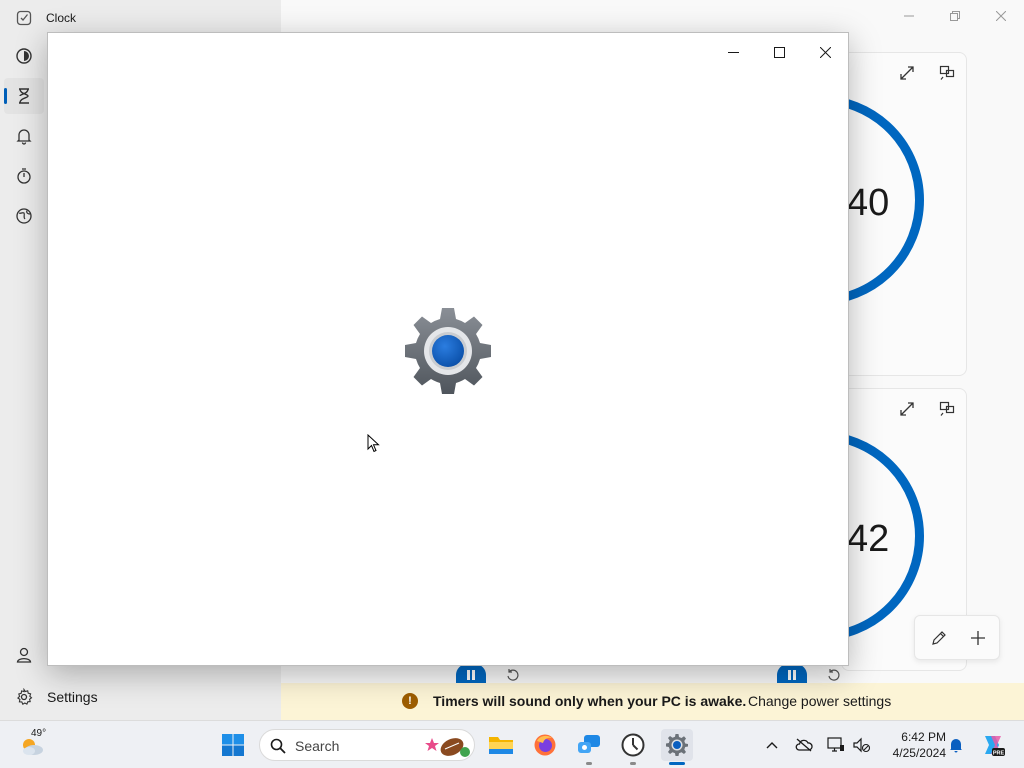 The height and width of the screenshot is (768, 1024). I want to click on volume-muted-icon, so click(862, 745).